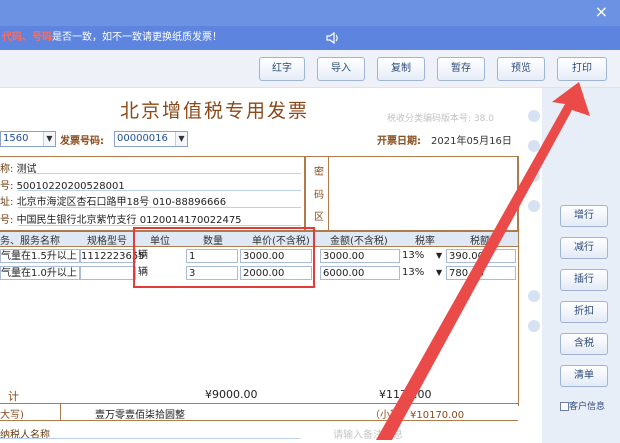  I want to click on total-tax: ¥1170.00, so click(405, 394).